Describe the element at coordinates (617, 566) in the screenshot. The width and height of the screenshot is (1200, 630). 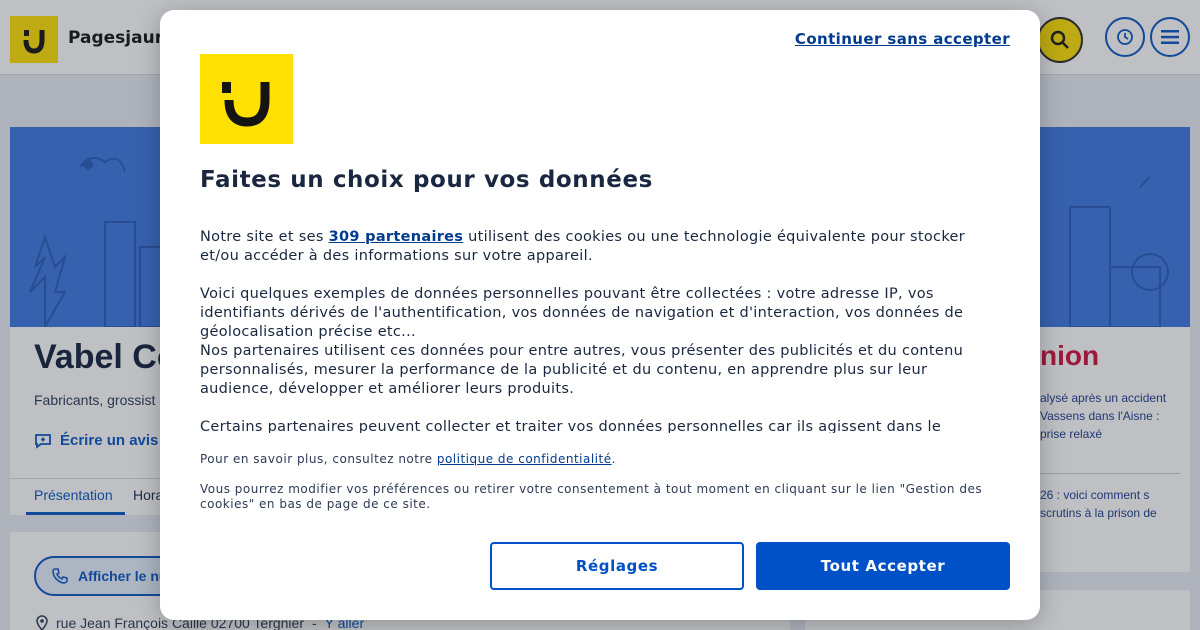
I see `settings-button: Réglages` at that location.